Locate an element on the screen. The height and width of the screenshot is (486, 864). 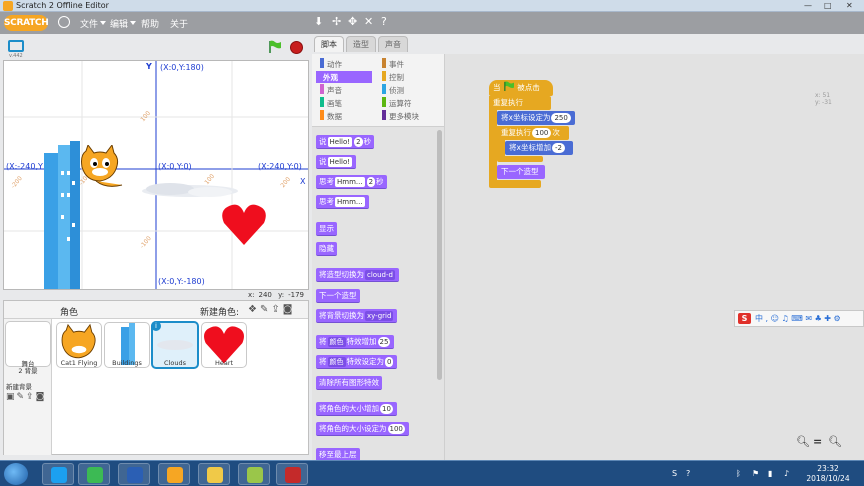
block-input: -2 is located at coordinates (558, 148).